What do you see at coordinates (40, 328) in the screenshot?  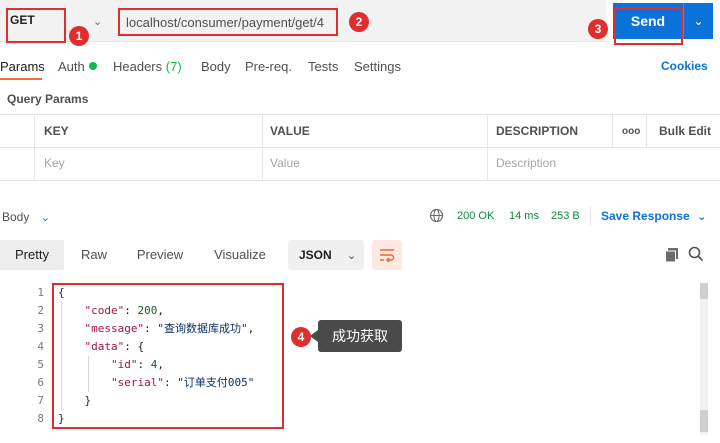 I see `line-number: 3` at bounding box center [40, 328].